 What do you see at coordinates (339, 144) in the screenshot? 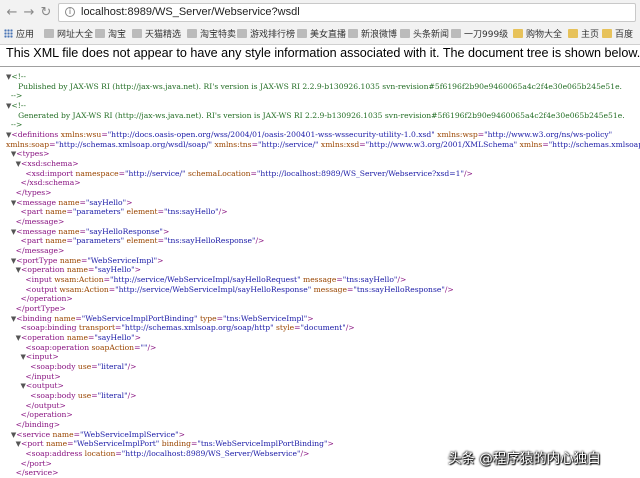
I see `xml-token: xmlns:xsd` at bounding box center [339, 144].